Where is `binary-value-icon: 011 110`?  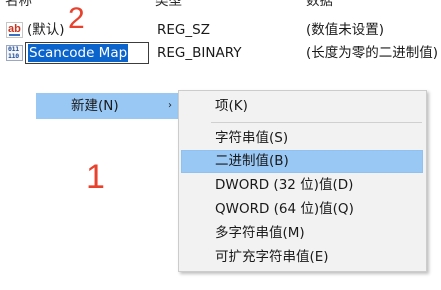
binary-value-icon: 011 110 is located at coordinates (14, 53).